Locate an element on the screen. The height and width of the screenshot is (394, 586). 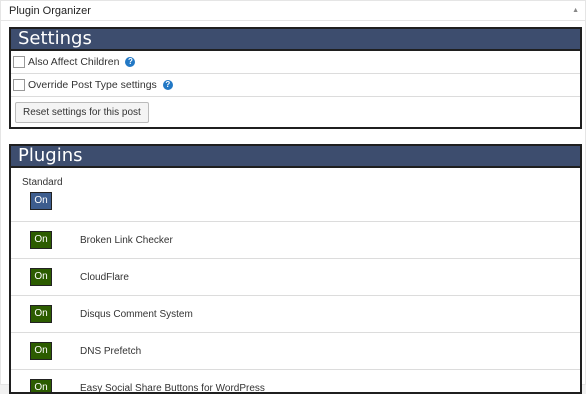
collapse-arrow-icon: ▲ is located at coordinates (575, 10).